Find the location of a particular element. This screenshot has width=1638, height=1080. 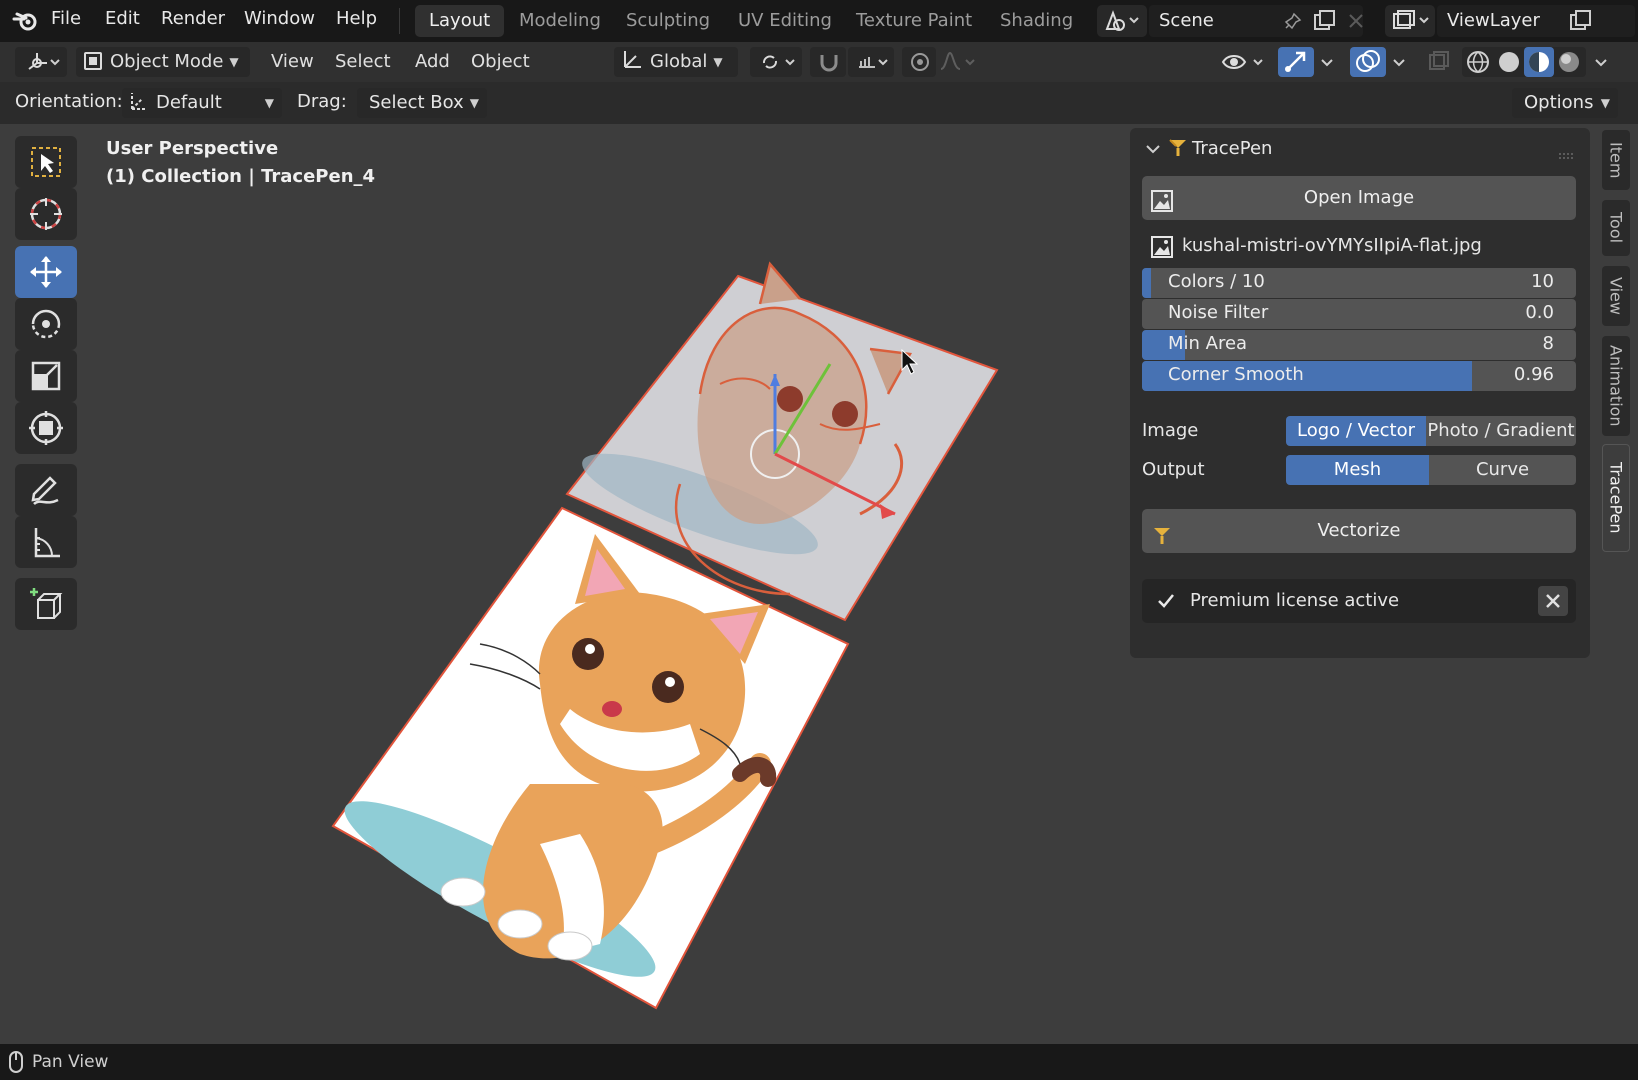

wireframe-shading-icon is located at coordinates (1478, 62).